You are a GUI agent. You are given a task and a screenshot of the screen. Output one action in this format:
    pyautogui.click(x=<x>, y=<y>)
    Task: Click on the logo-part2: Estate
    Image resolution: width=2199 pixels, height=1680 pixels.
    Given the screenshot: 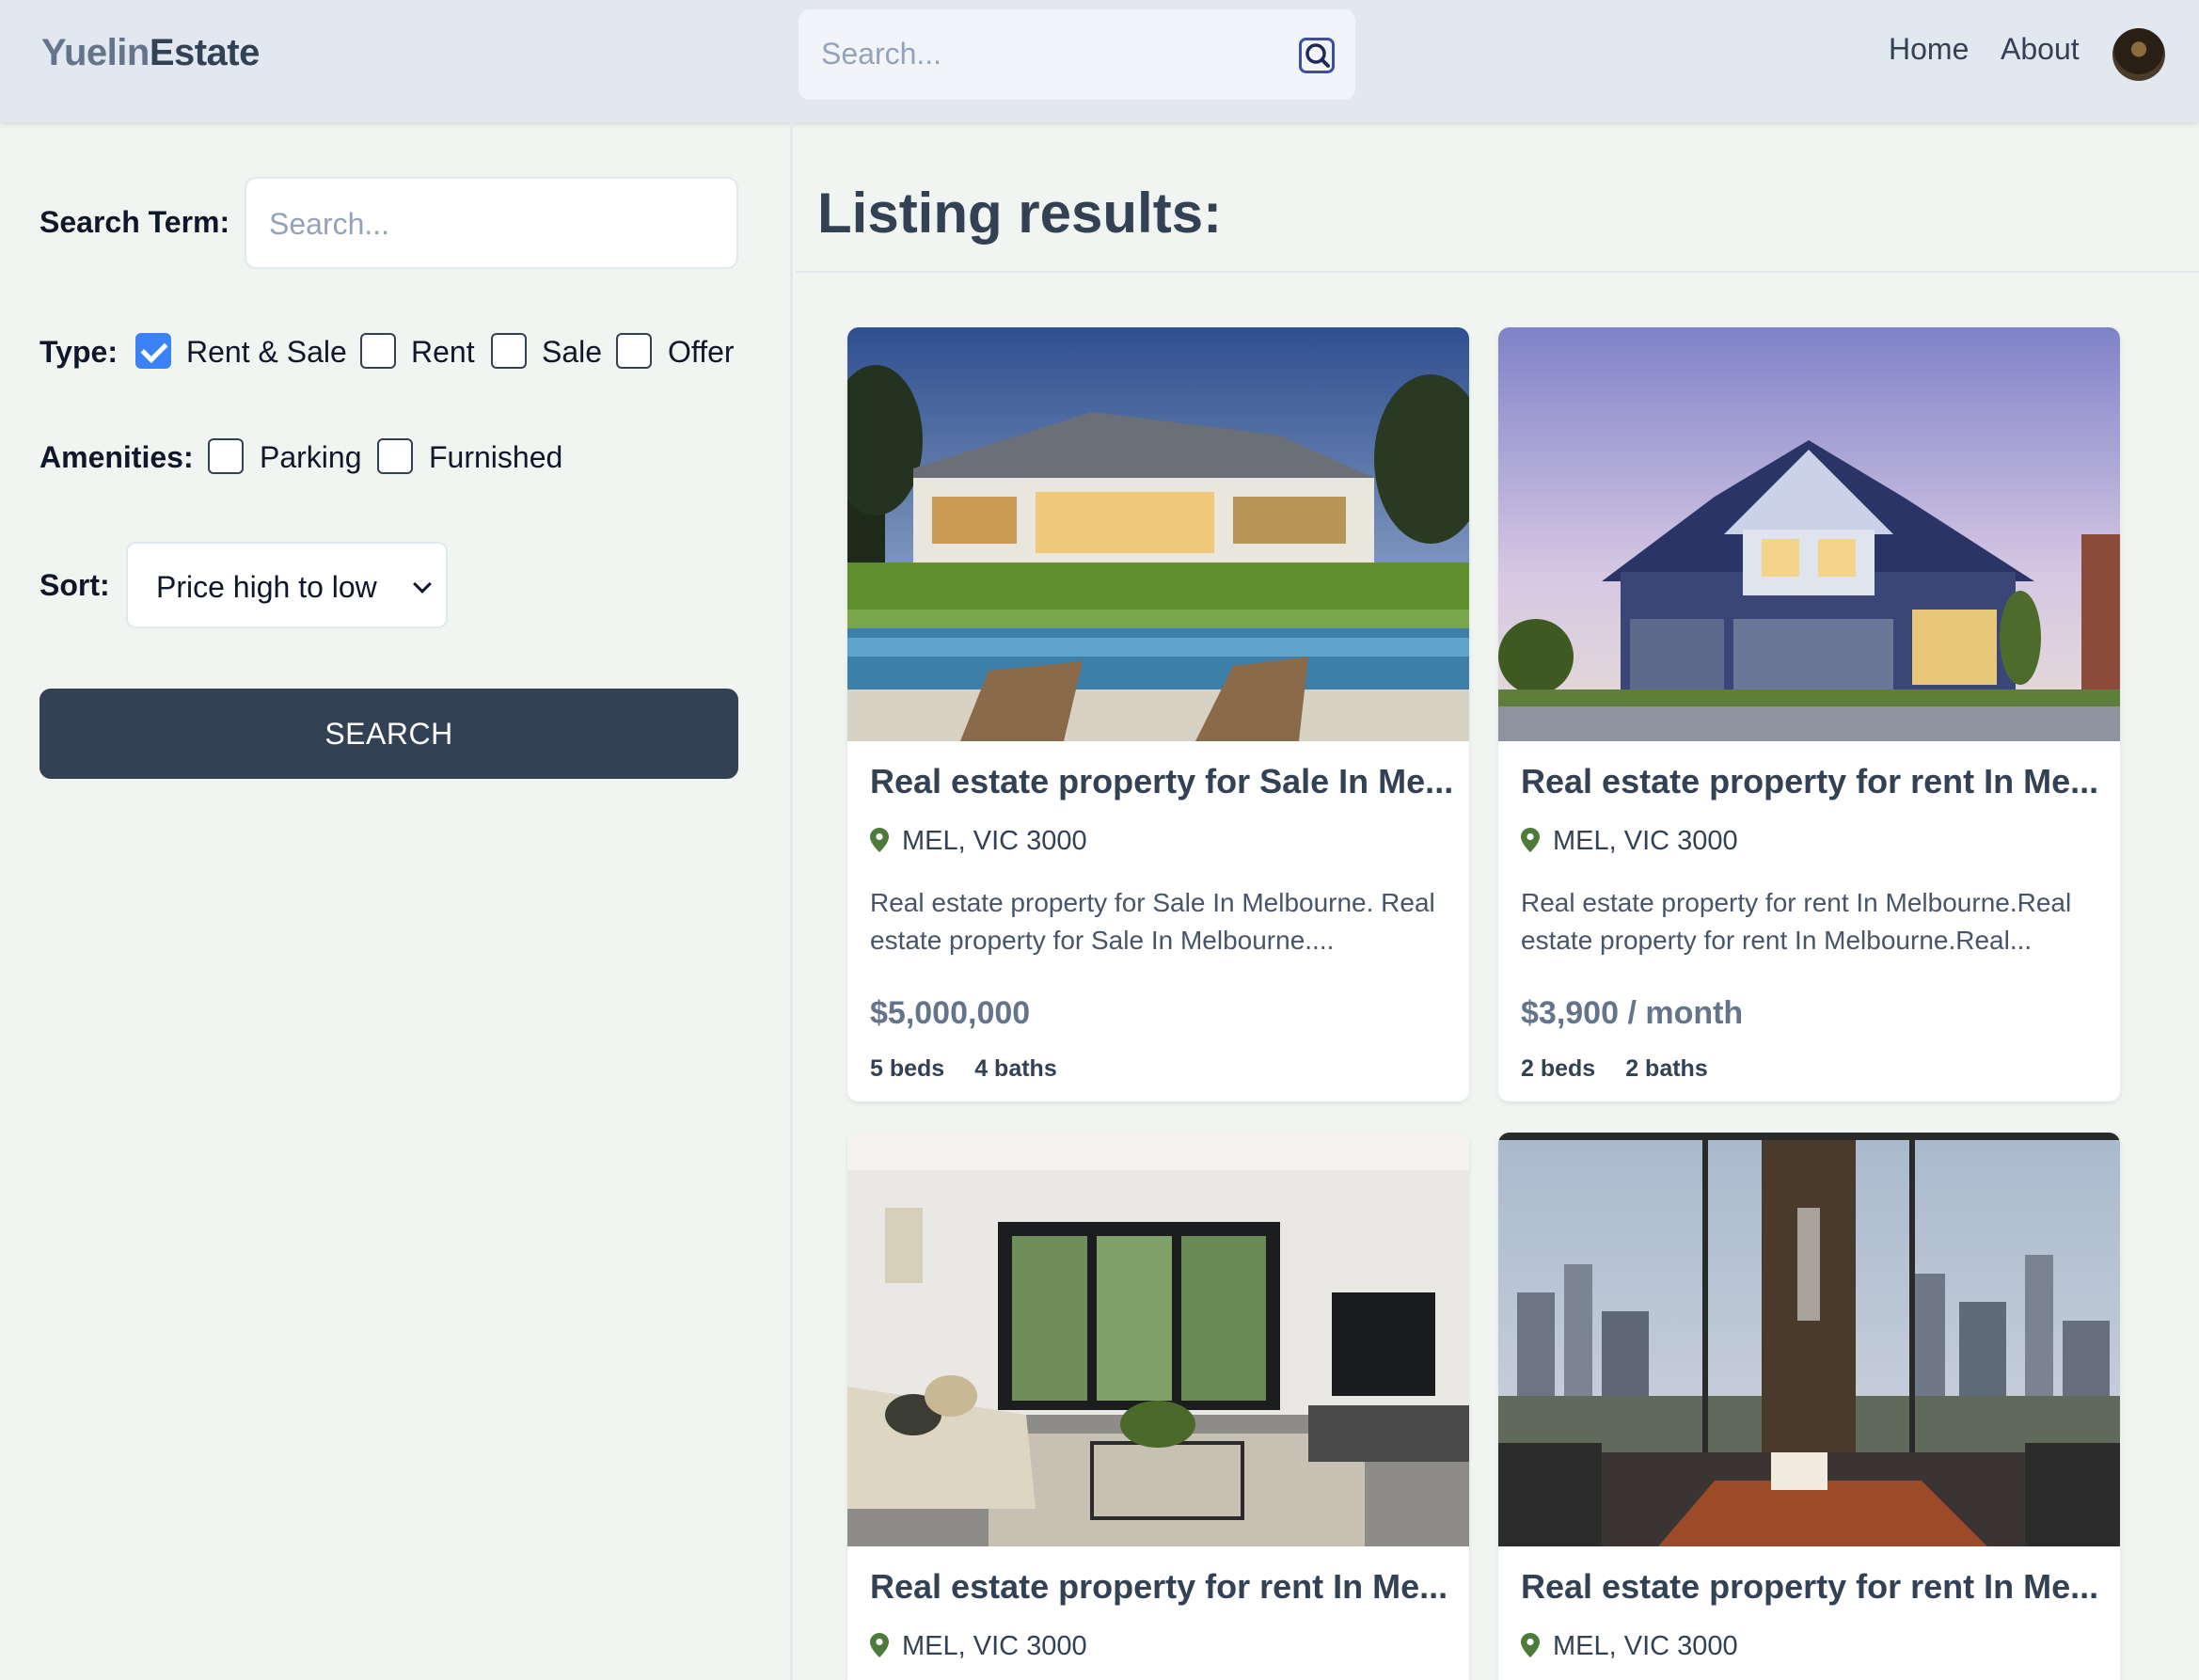 What is the action you would take?
    pyautogui.click(x=205, y=52)
    